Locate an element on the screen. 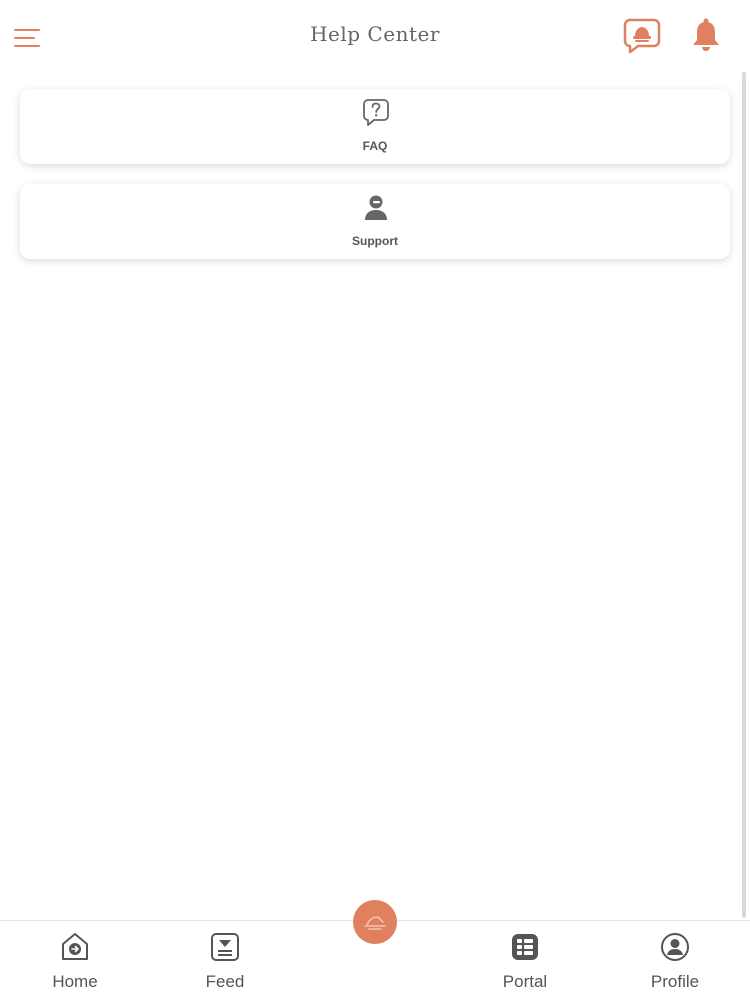 The image size is (750, 1000). home-icon is located at coordinates (75, 947).